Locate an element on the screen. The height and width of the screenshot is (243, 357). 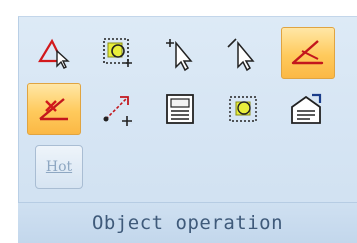
text-block-button is located at coordinates (180, 109).